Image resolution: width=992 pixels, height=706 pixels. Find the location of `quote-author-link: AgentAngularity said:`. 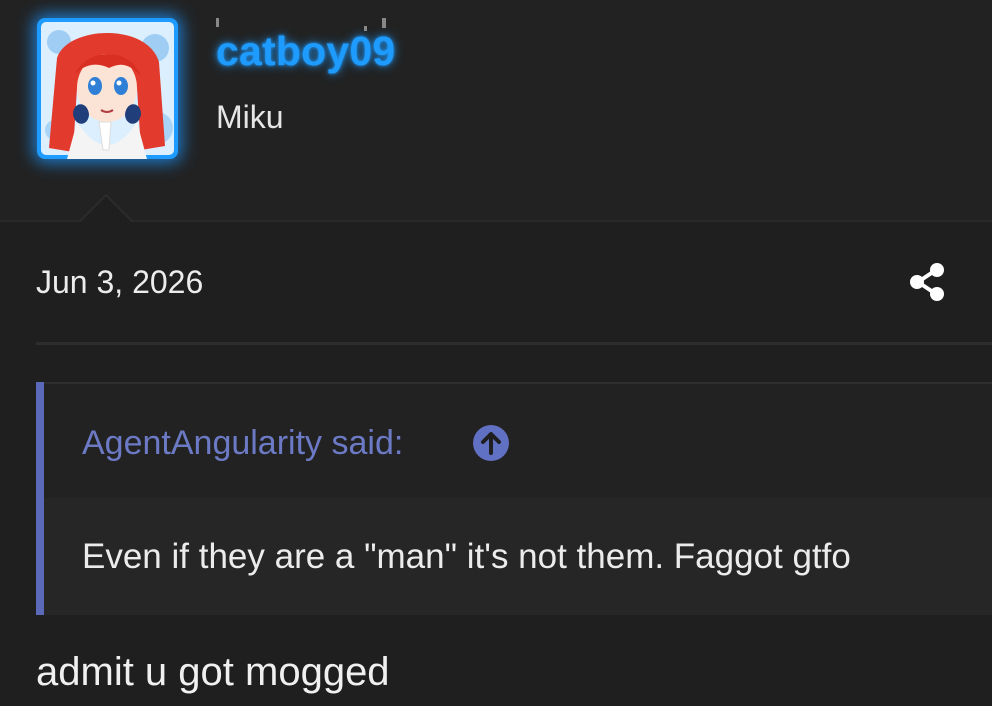

quote-author-link: AgentAngularity said: is located at coordinates (242, 443).